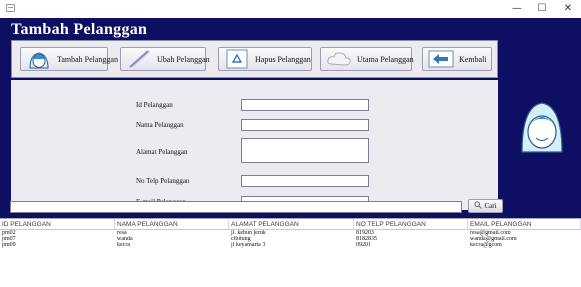 The height and width of the screenshot is (287, 581). I want to click on tambah-pelanggan-button: Tambah Pelanggan, so click(69, 59).